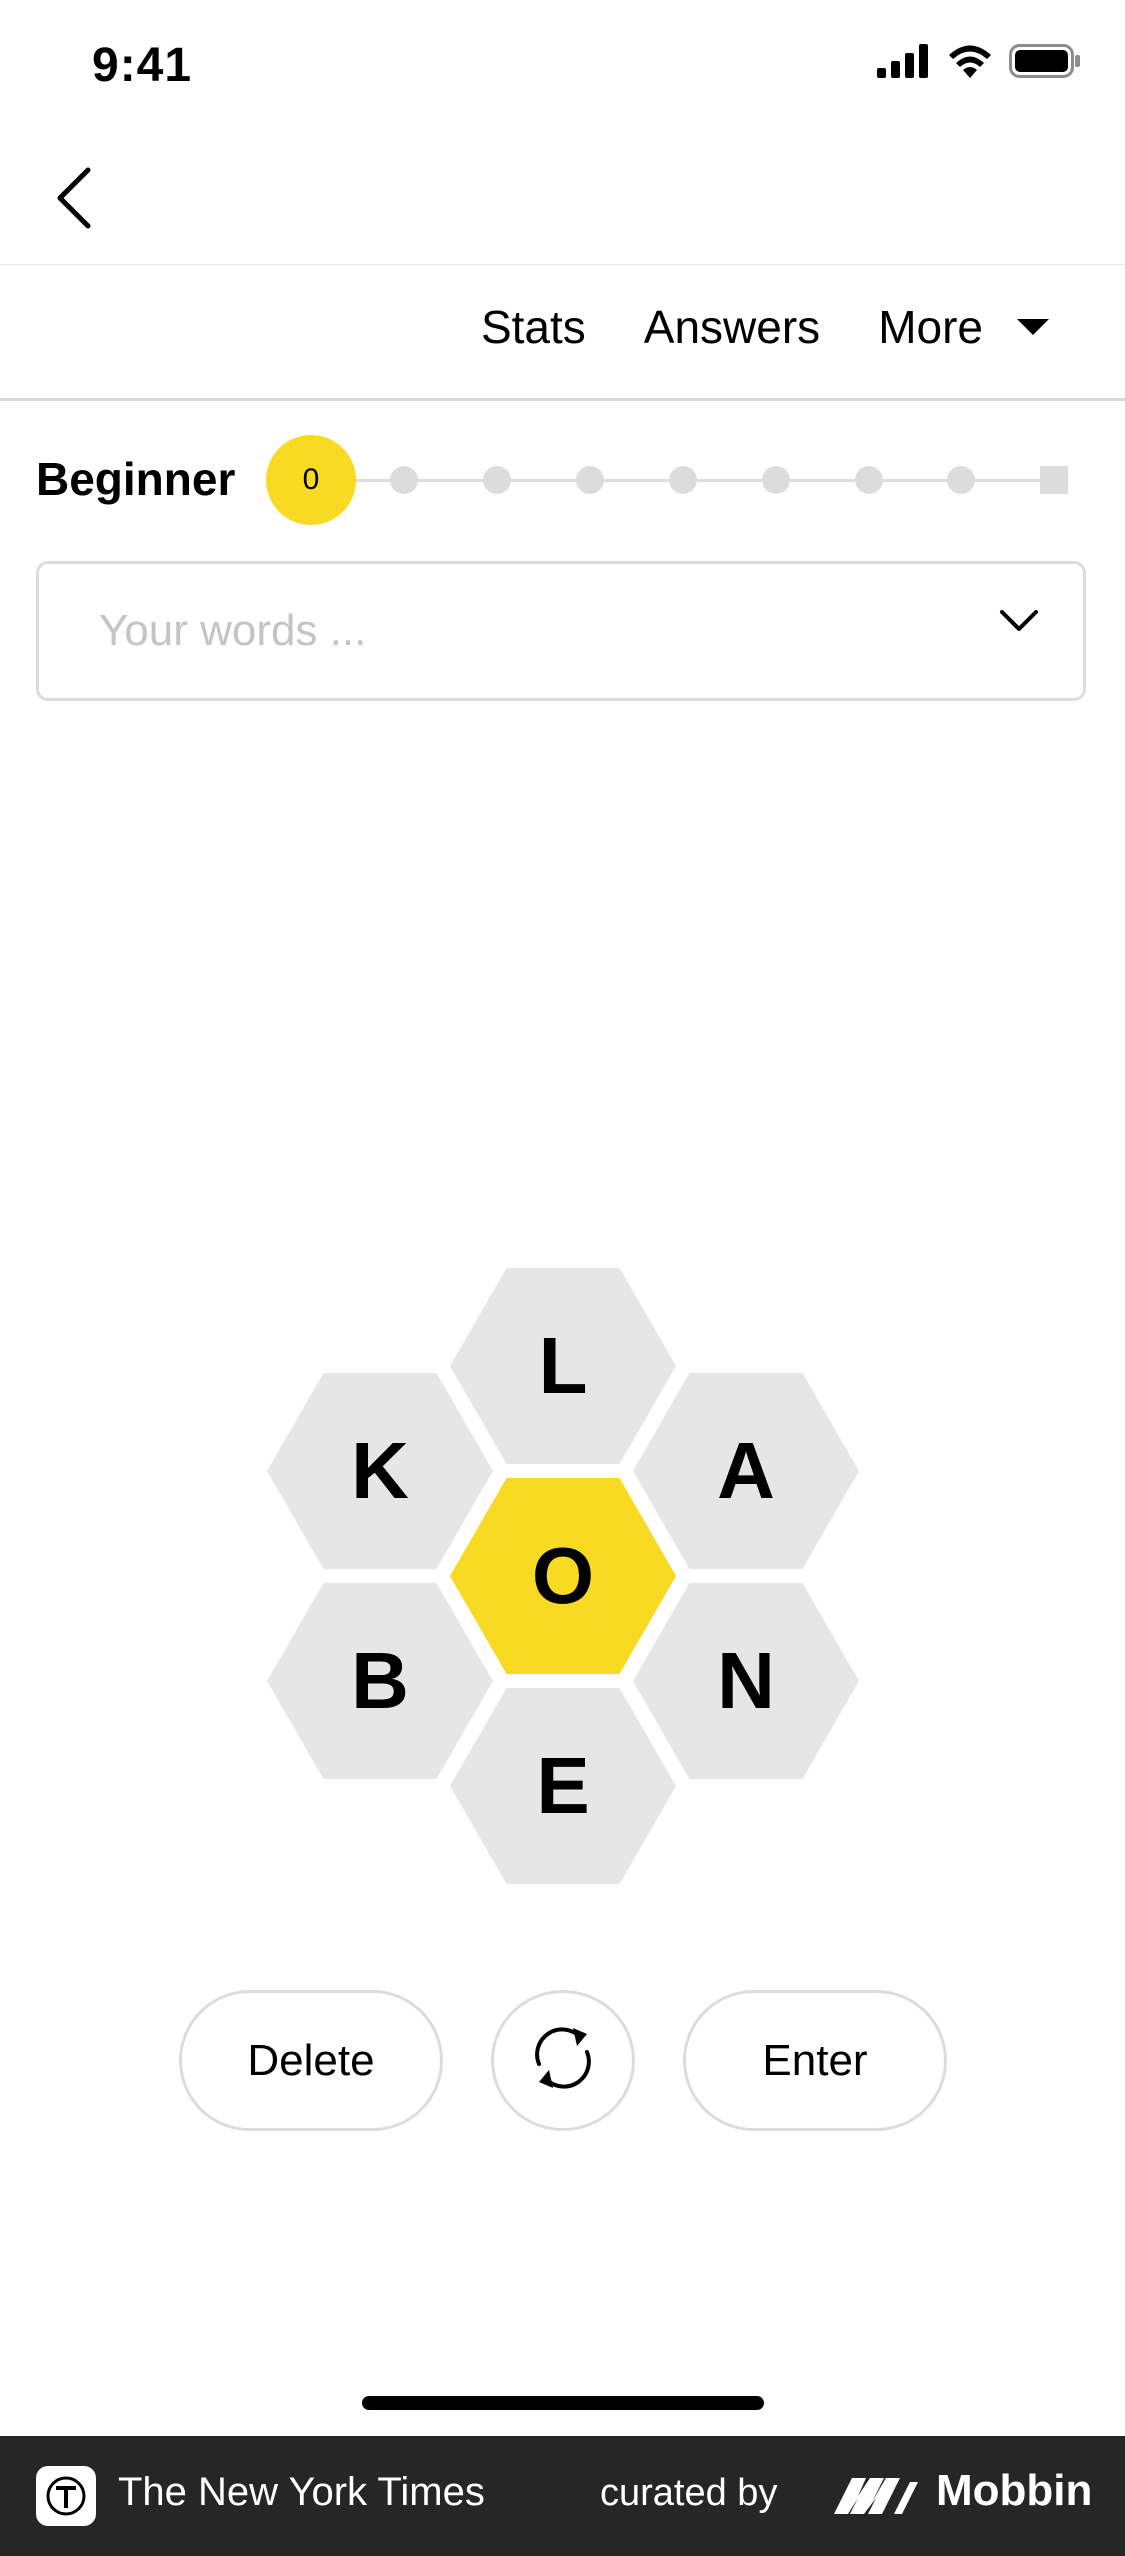  Describe the element at coordinates (689, 2493) in the screenshot. I see `footer-curated-by: curated by` at that location.